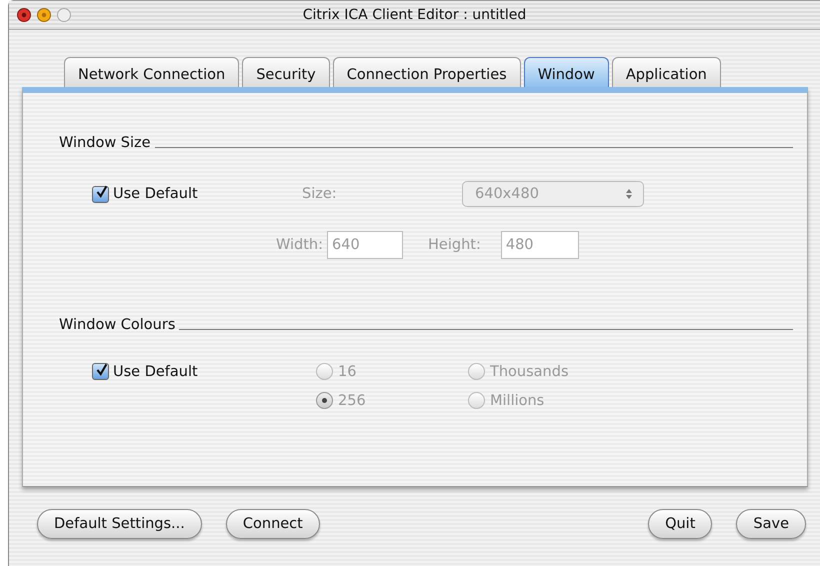 Image resolution: width=820 pixels, height=566 pixels. Describe the element at coordinates (44, 15) in the screenshot. I see `minimize-icon` at that location.